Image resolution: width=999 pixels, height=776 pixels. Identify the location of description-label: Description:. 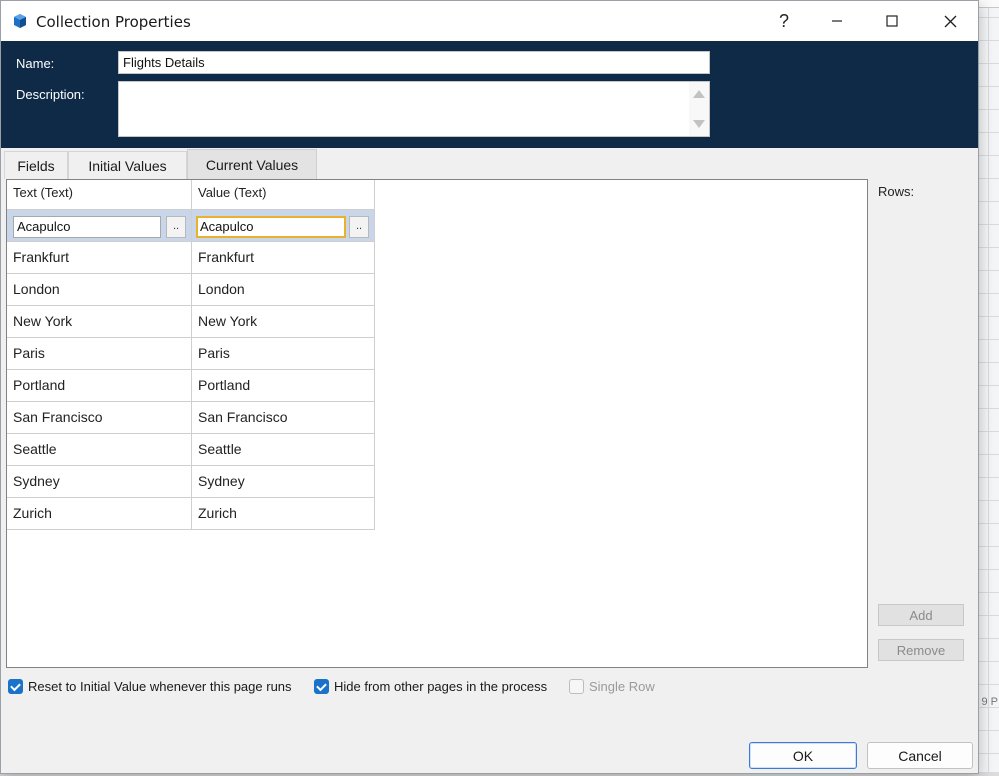
(50, 94).